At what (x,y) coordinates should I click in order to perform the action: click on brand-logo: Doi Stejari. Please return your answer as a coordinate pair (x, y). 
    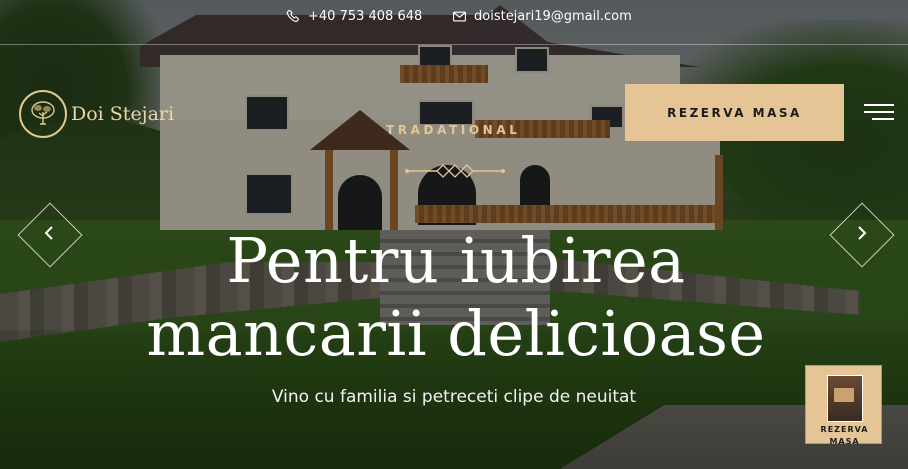
    Looking at the image, I should click on (96, 114).